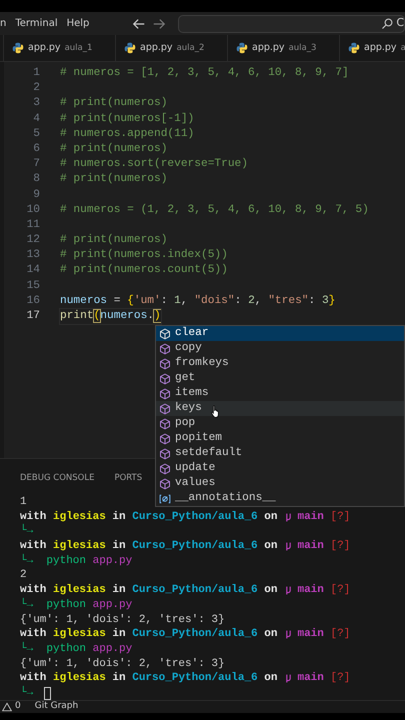 The width and height of the screenshot is (405, 720). I want to click on line-number: 15, so click(33, 286).